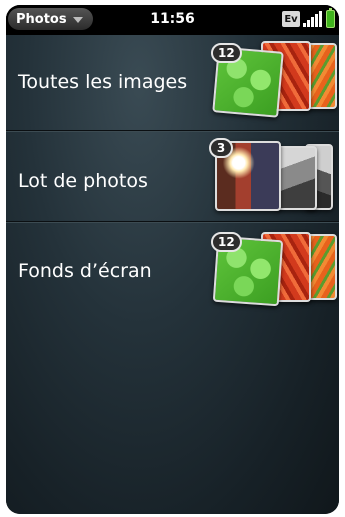  Describe the element at coordinates (85, 271) in the screenshot. I see `album-label: Fonds d’écran` at that location.